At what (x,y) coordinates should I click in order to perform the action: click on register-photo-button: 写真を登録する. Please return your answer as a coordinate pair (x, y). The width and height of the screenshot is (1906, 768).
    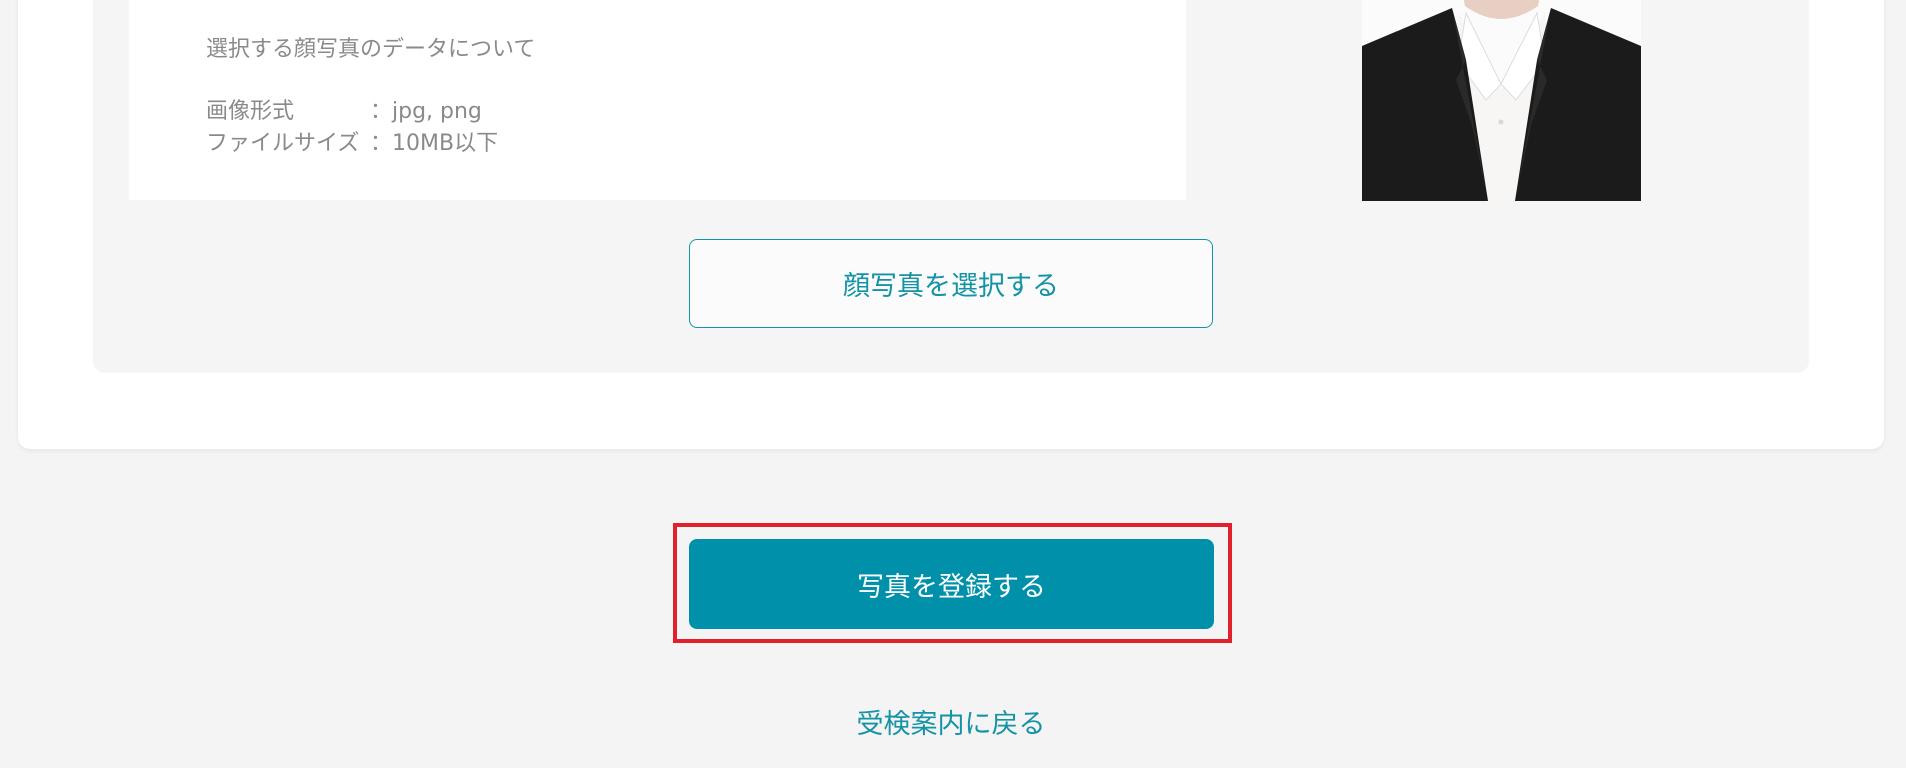
    Looking at the image, I should click on (951, 584).